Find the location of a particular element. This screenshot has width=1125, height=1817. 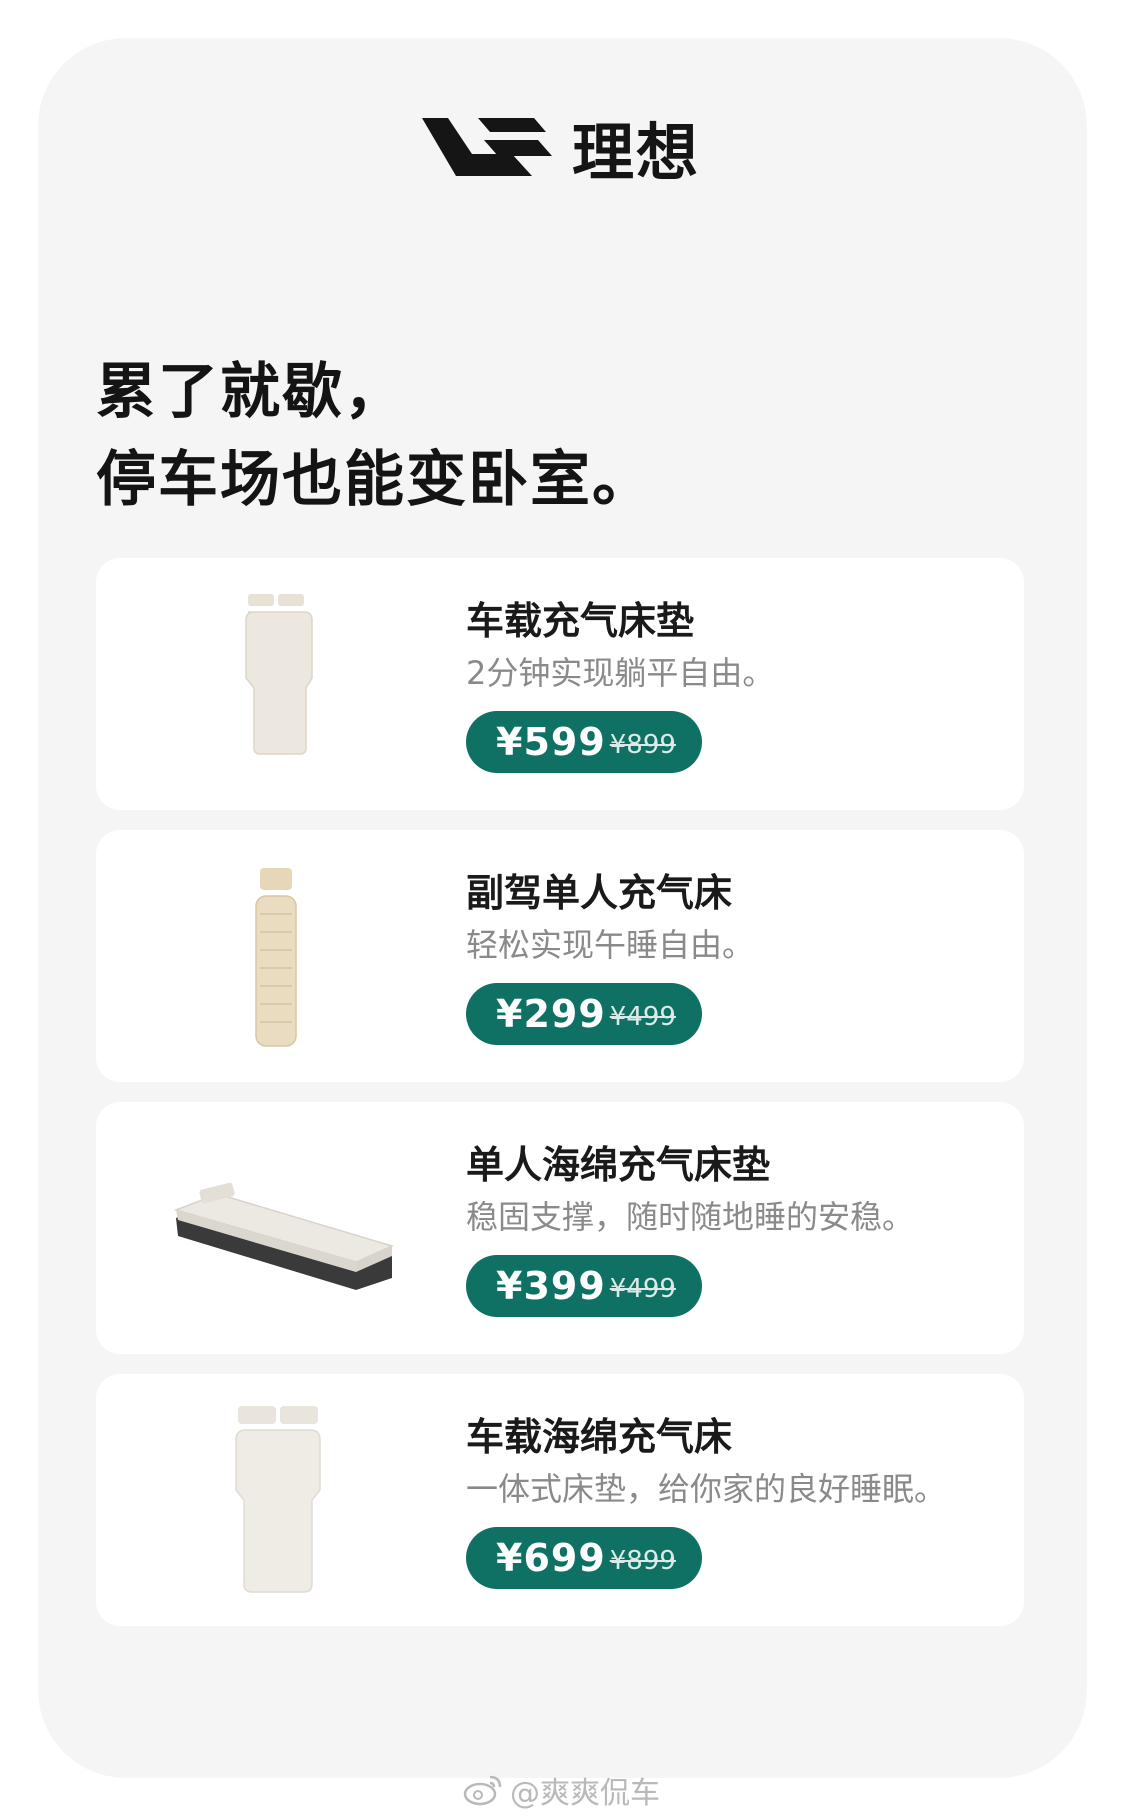

product-title: 车载海绵充气床 is located at coordinates (599, 1437).